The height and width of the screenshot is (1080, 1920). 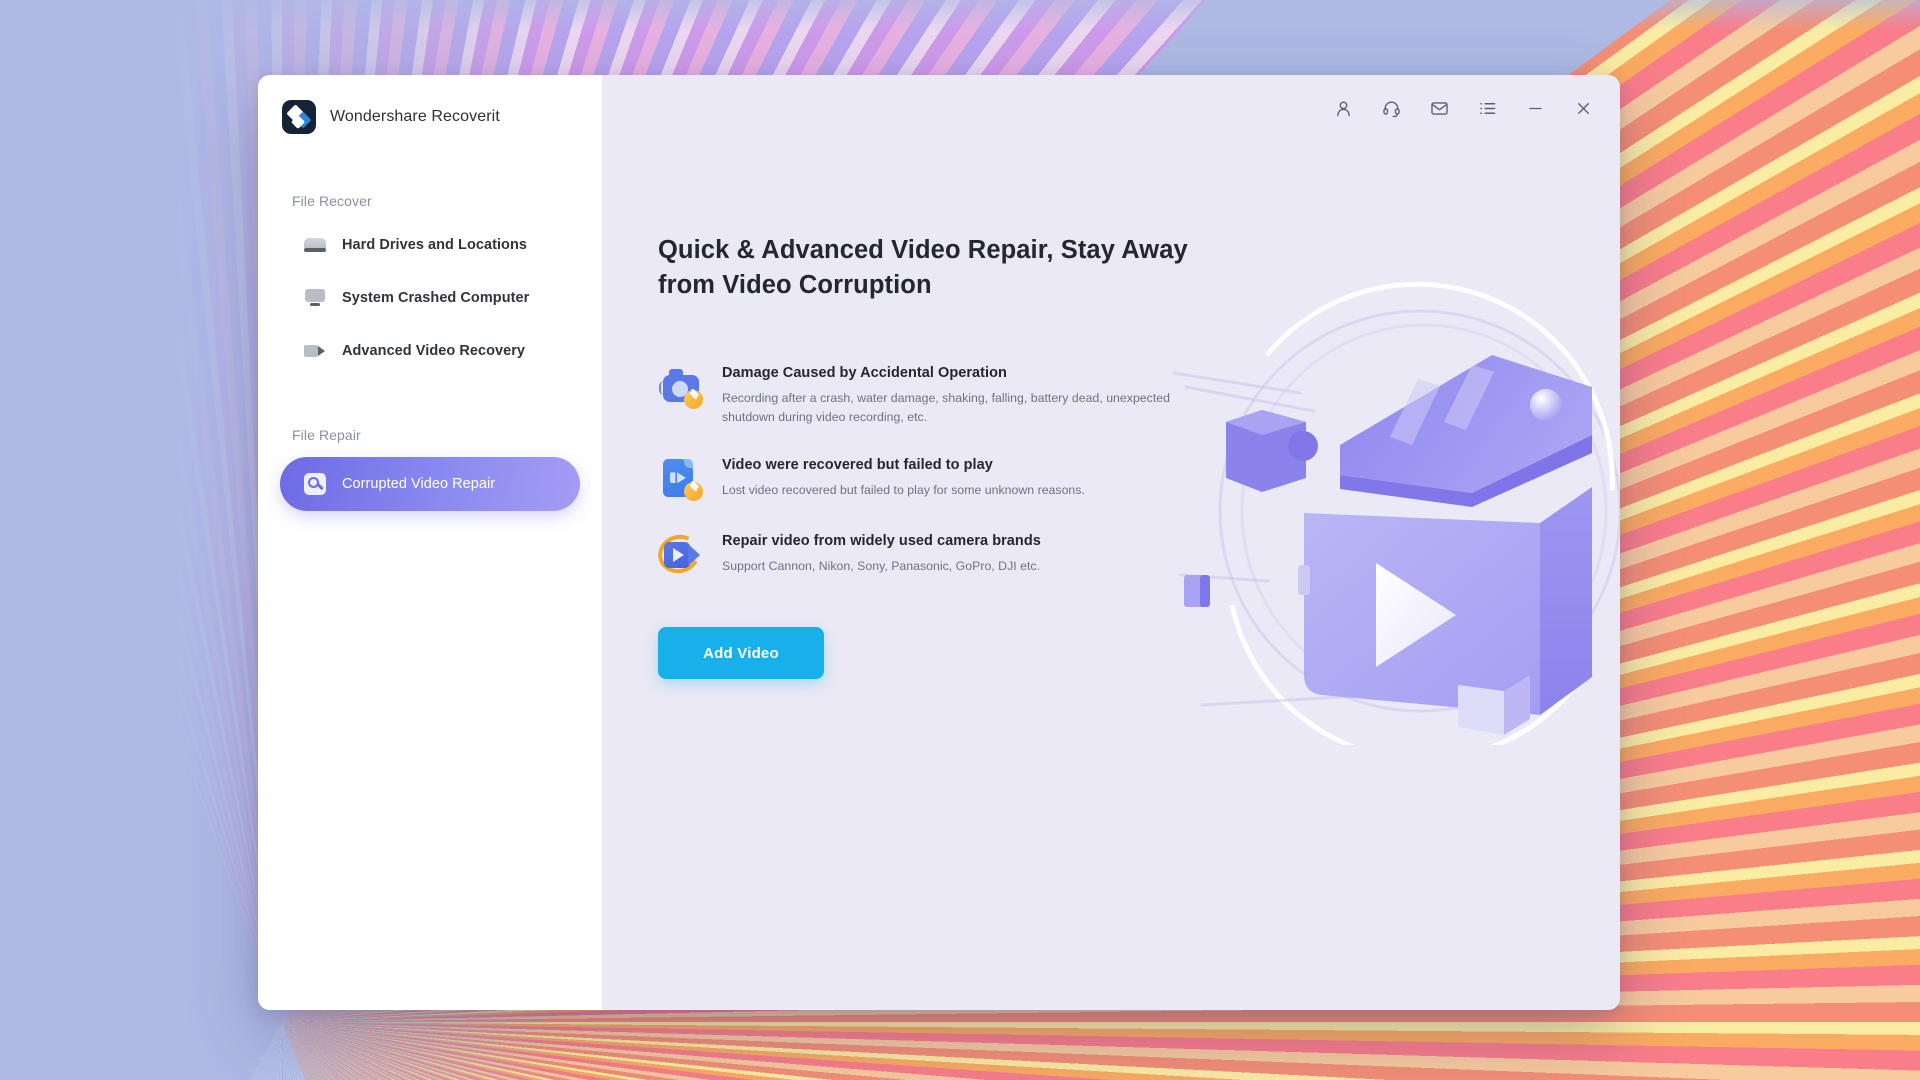 I want to click on add-video-button: Add Video, so click(x=741, y=653).